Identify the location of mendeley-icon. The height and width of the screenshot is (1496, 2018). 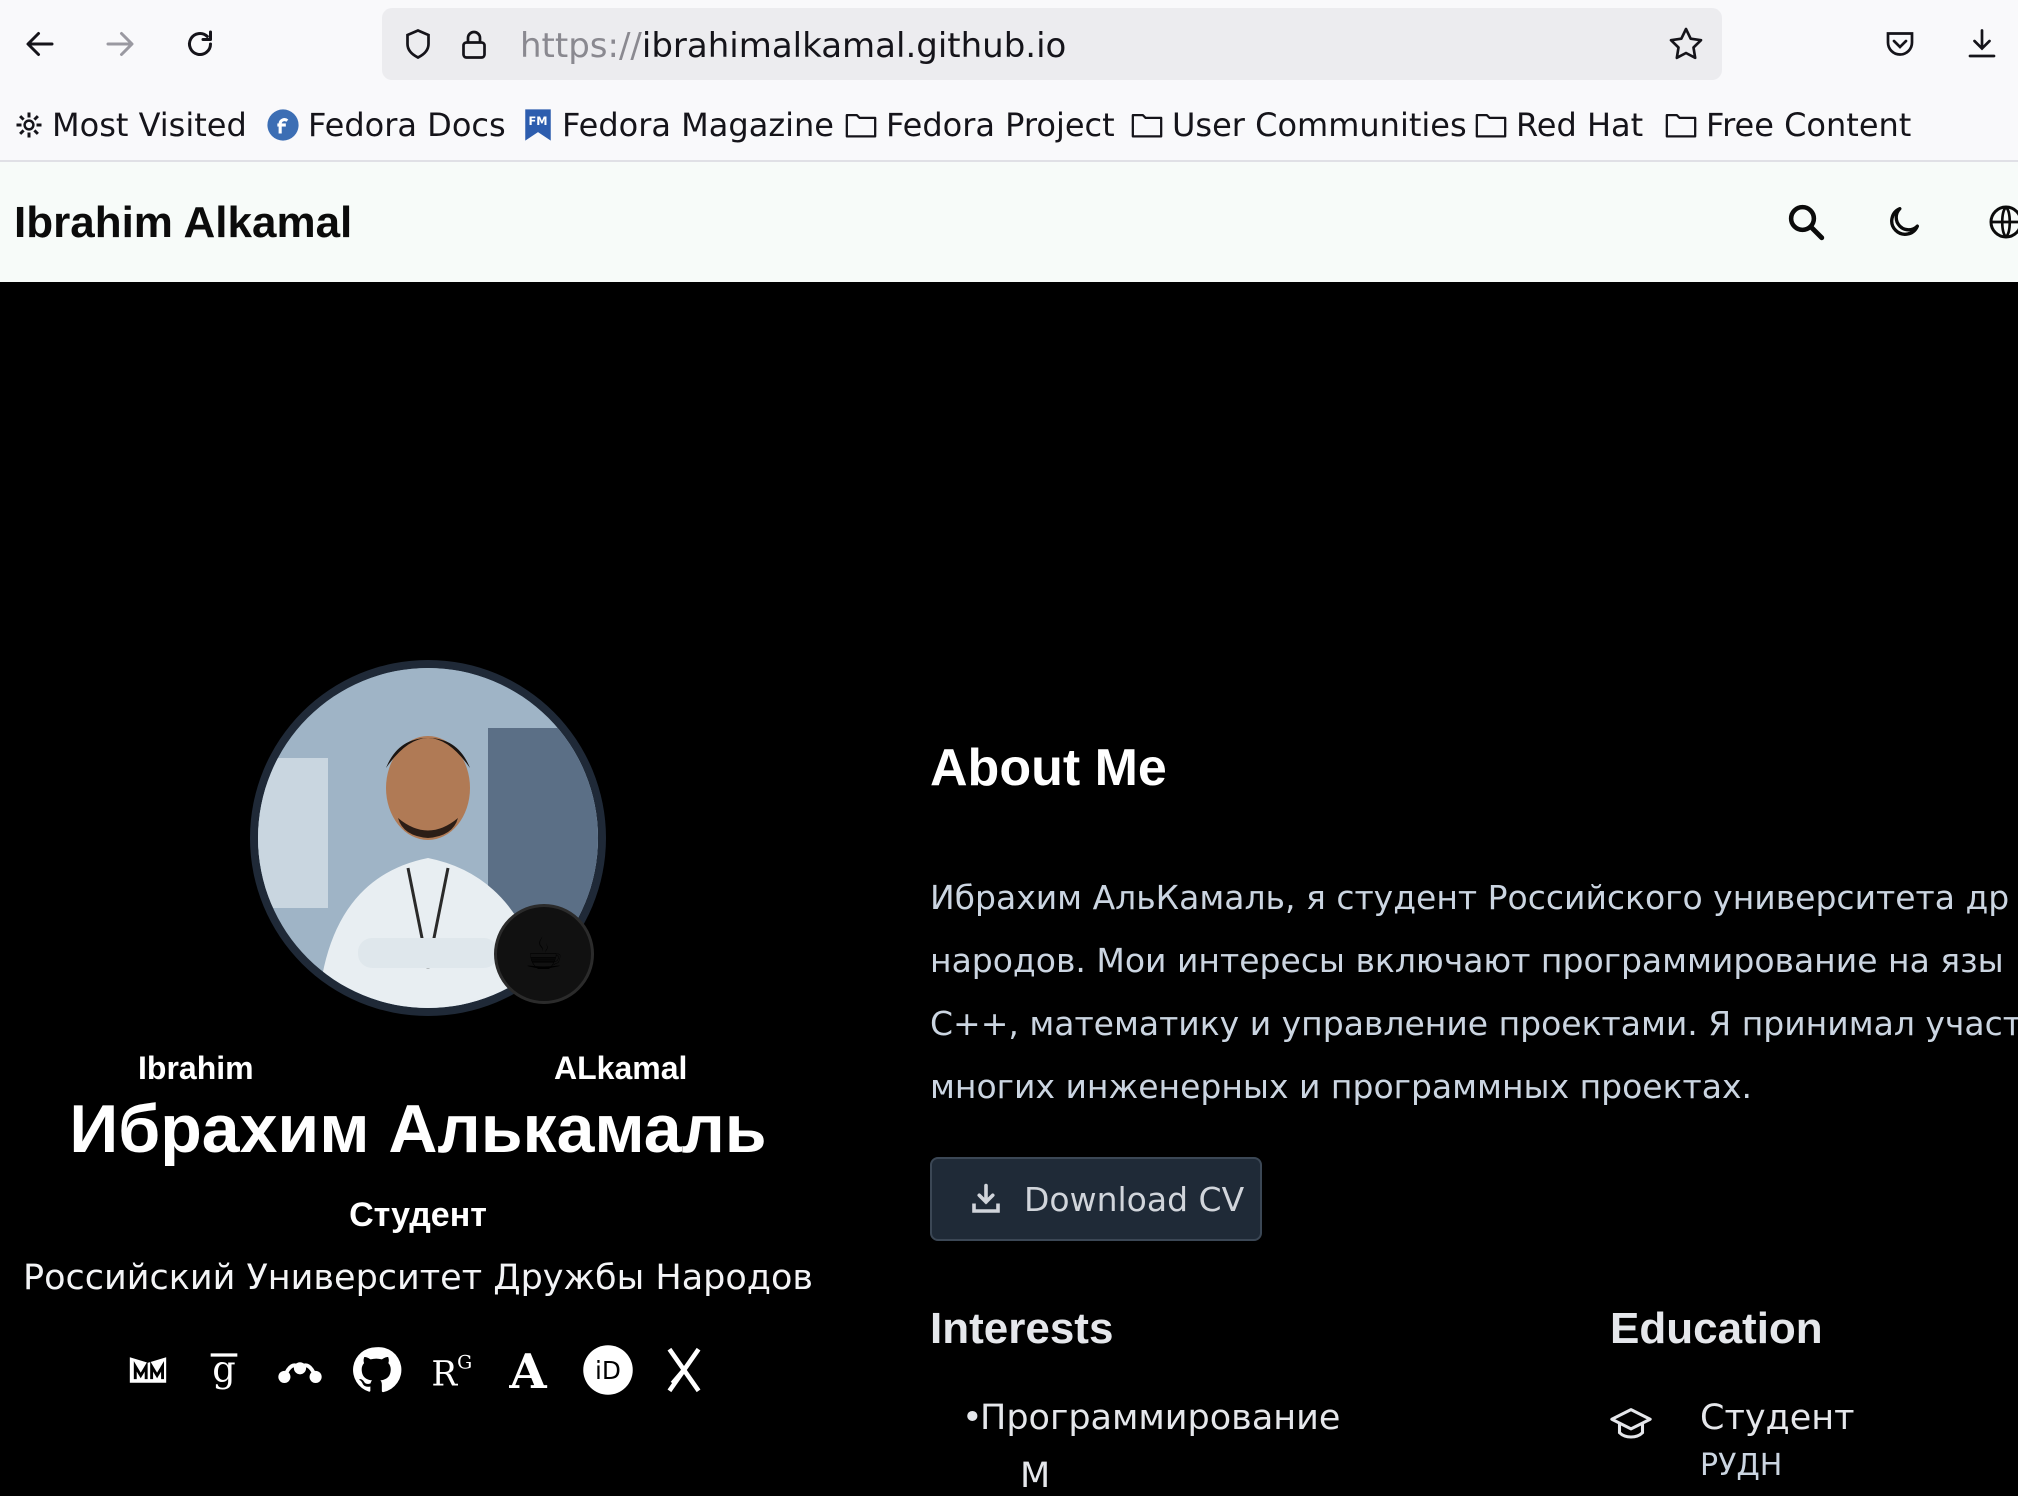
(300, 1372).